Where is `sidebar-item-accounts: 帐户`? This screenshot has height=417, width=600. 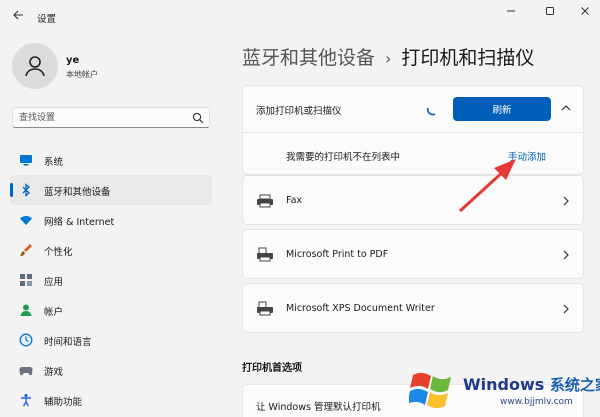 sidebar-item-accounts: 帐户 is located at coordinates (111, 310).